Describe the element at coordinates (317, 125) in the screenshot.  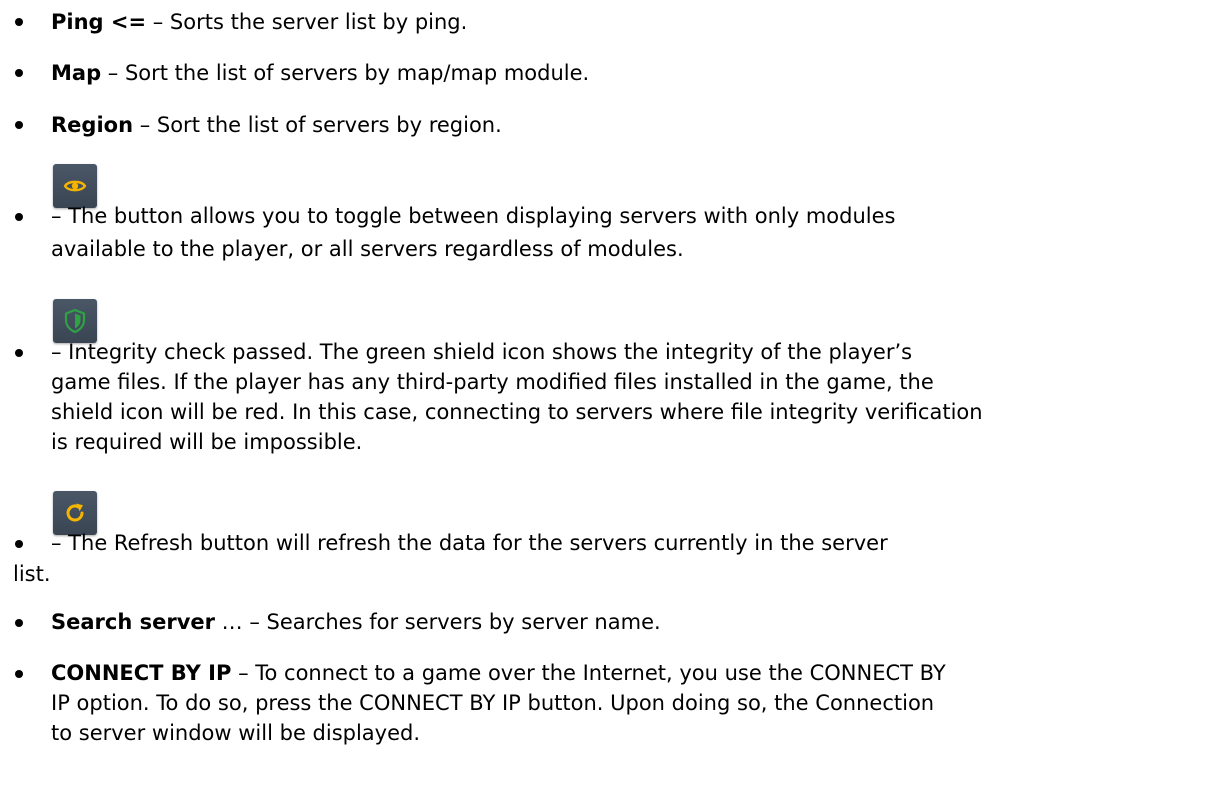
I see `desc-region: – Sort the list of servers by region.` at that location.